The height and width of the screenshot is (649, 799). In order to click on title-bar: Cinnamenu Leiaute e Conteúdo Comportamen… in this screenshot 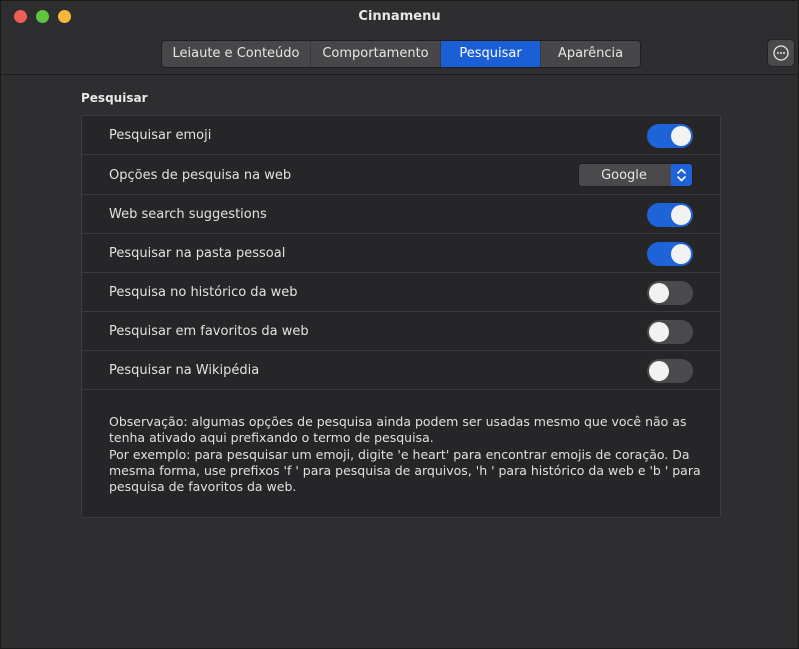, I will do `click(399, 38)`.